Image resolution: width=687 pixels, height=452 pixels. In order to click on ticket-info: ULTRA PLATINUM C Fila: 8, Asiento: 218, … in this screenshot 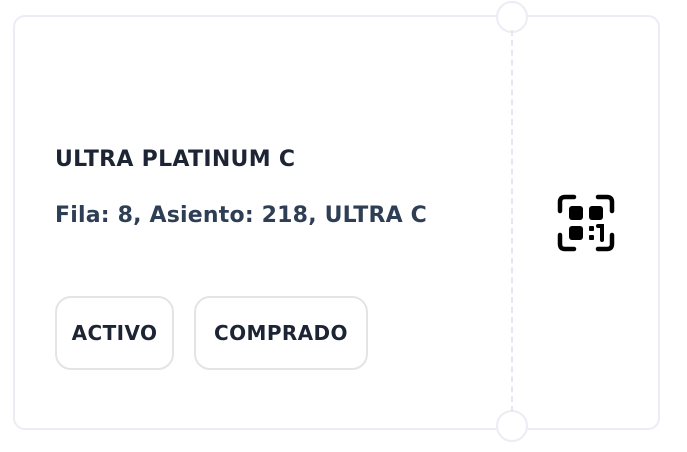, I will do `click(255, 191)`.